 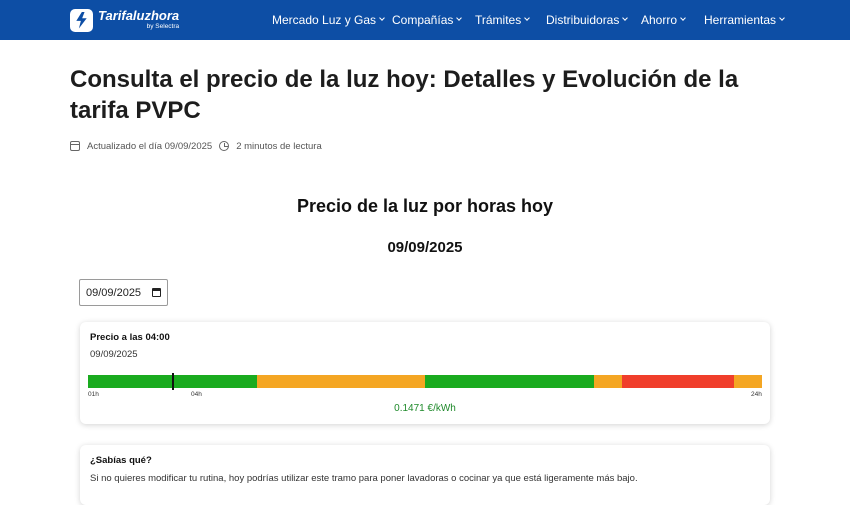 What do you see at coordinates (498, 20) in the screenshot?
I see `nav-label: Trámites` at bounding box center [498, 20].